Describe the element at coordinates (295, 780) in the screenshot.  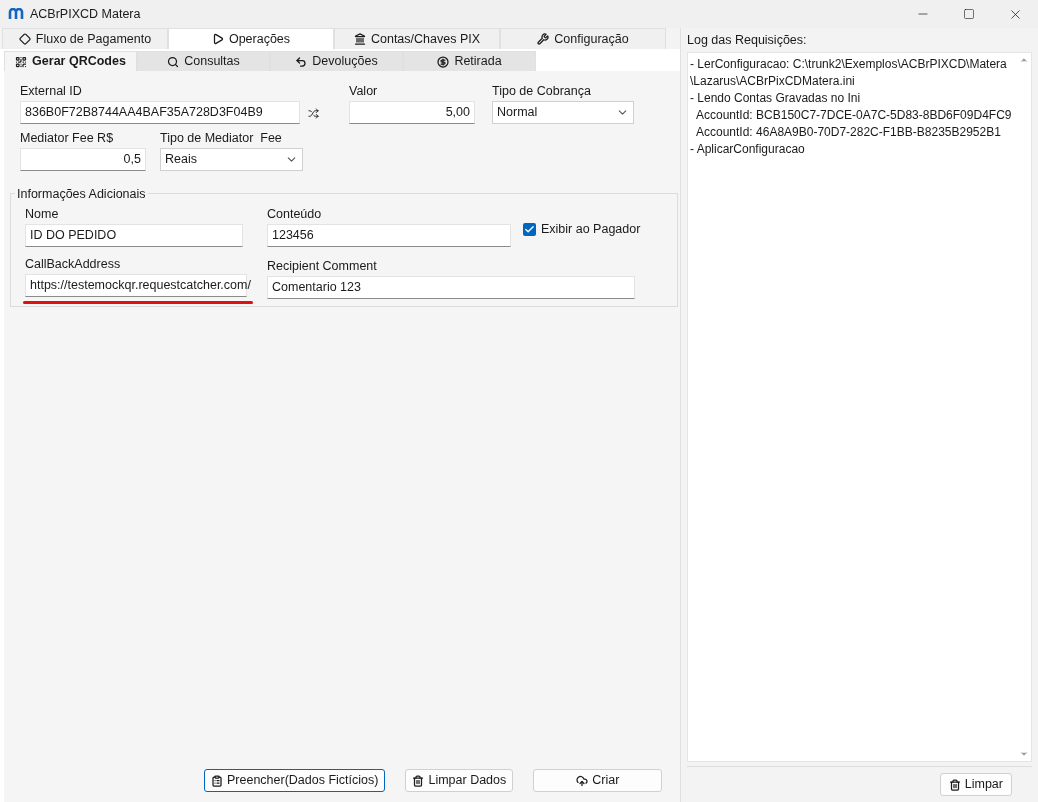
I see `action-button: Preencher(Dados Fictícios)` at that location.